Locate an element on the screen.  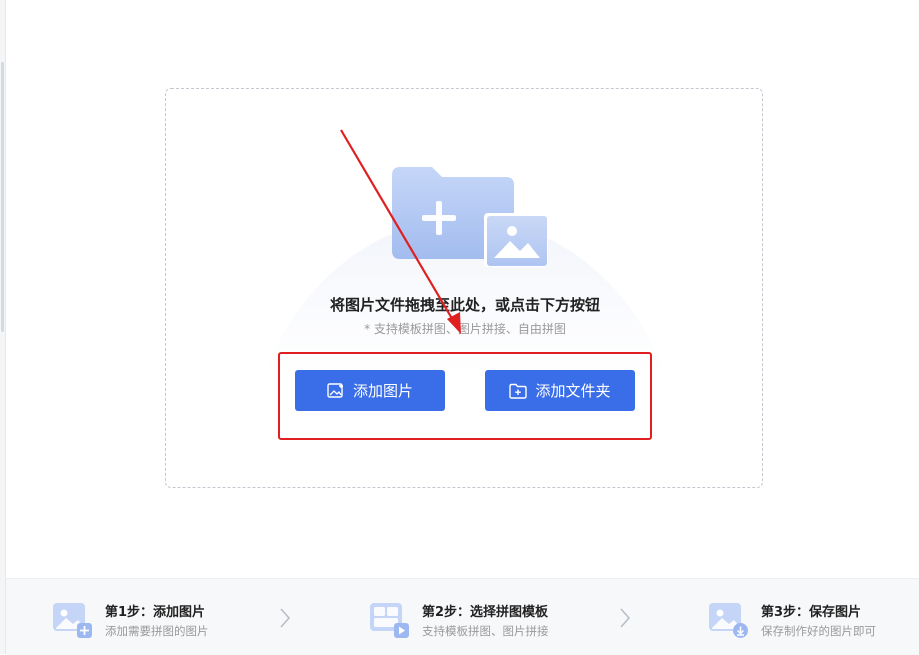
step-1-desc: 添加需要拼图的图片 is located at coordinates (157, 631).